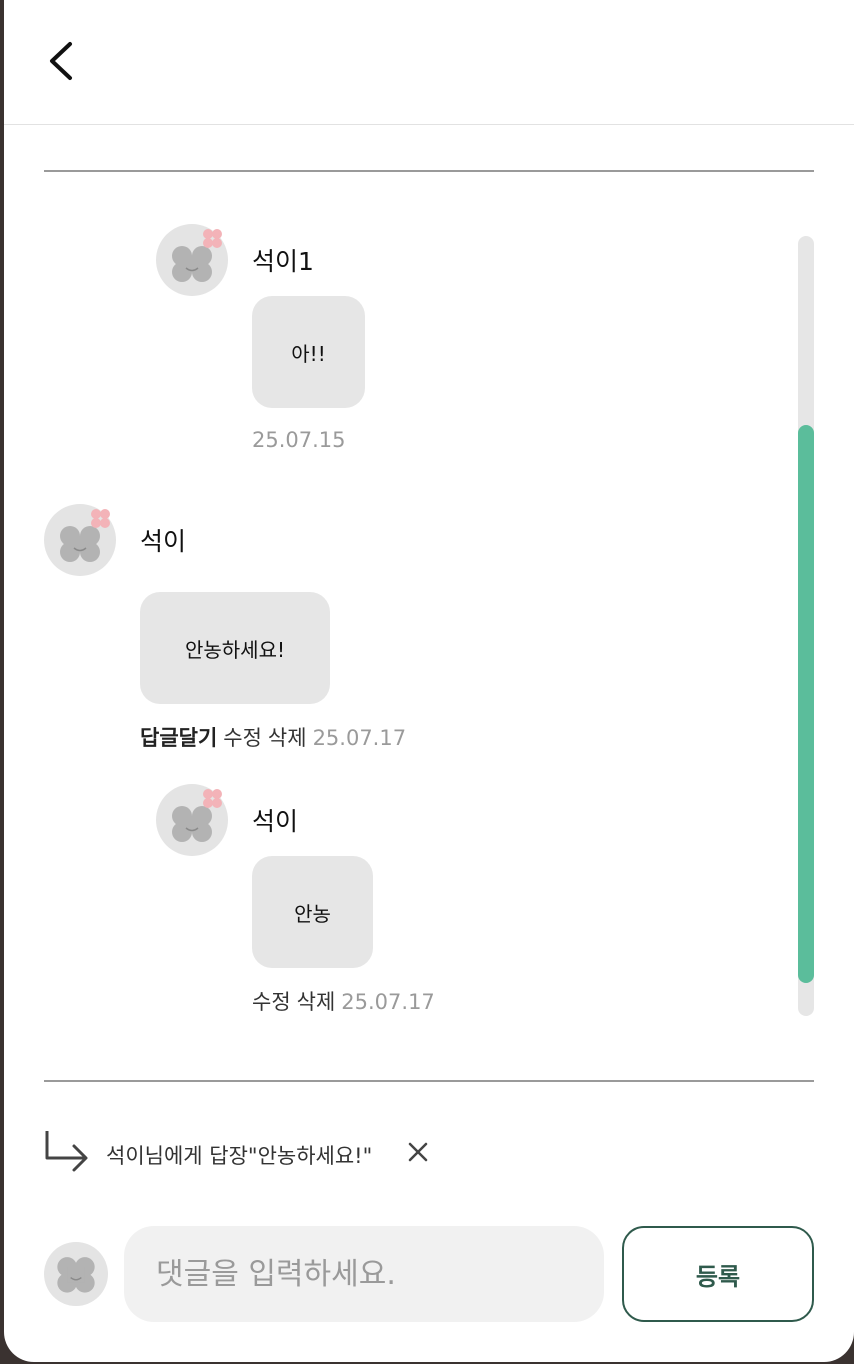  I want to click on comment-actions: 답글달기 수정 삭제 25.07.17, so click(273, 737).